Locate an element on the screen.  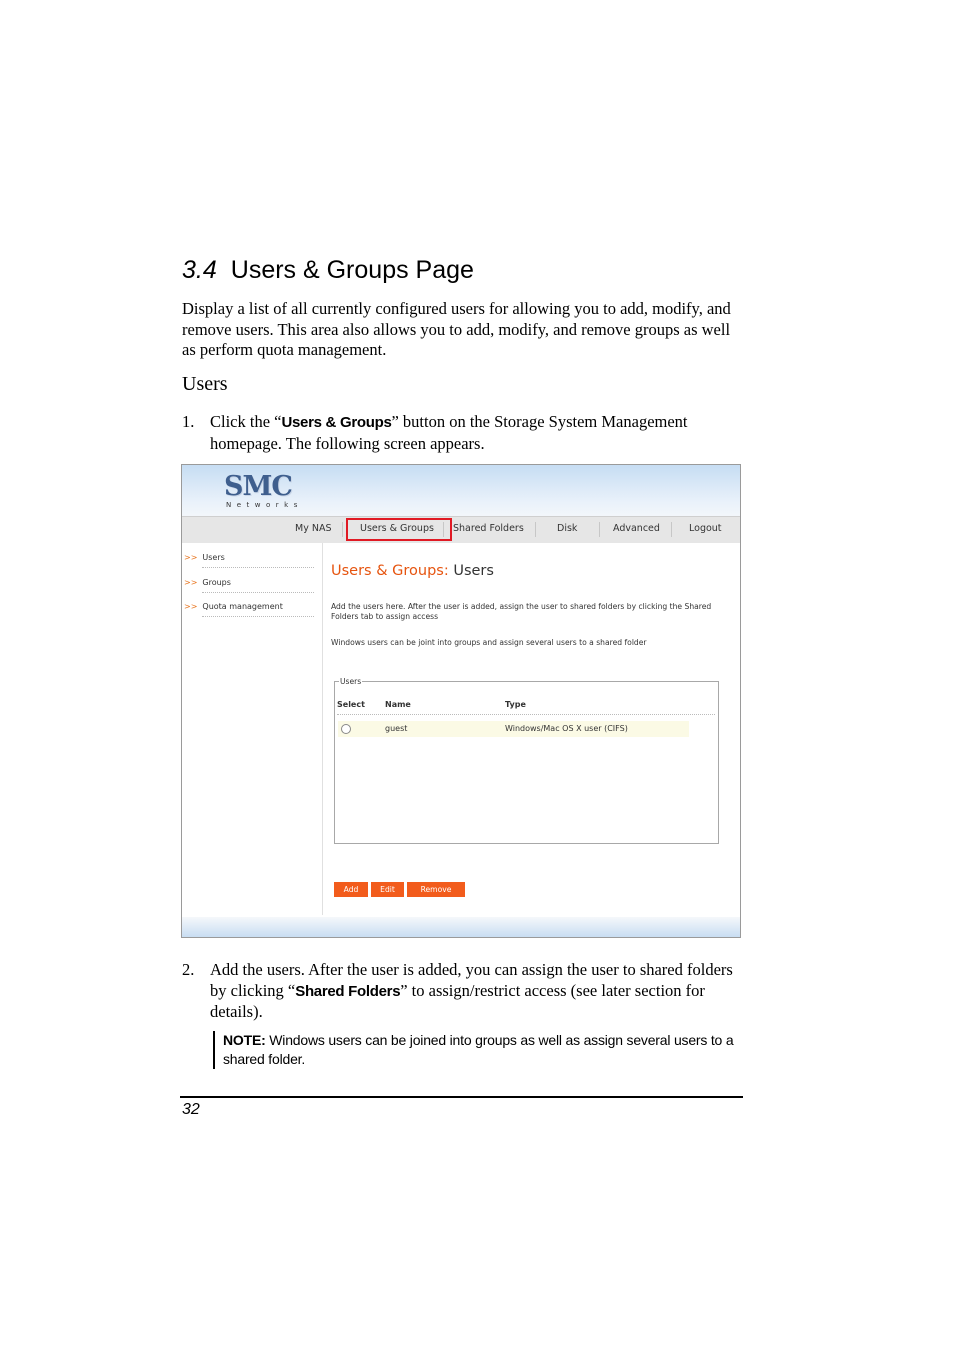
subheading-users: Users is located at coordinates (205, 384).